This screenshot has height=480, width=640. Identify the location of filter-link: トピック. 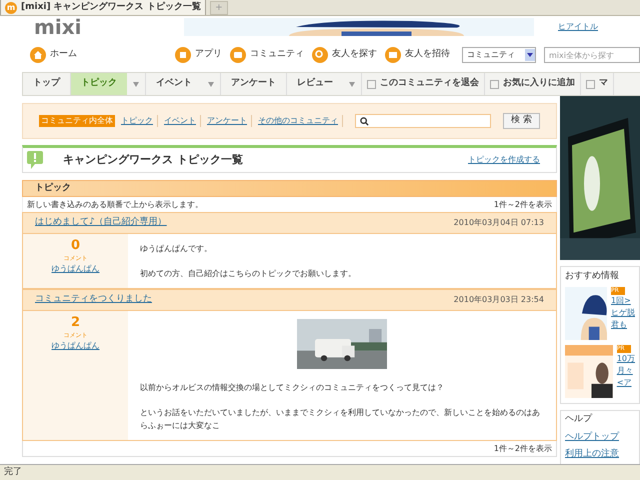
(138, 121).